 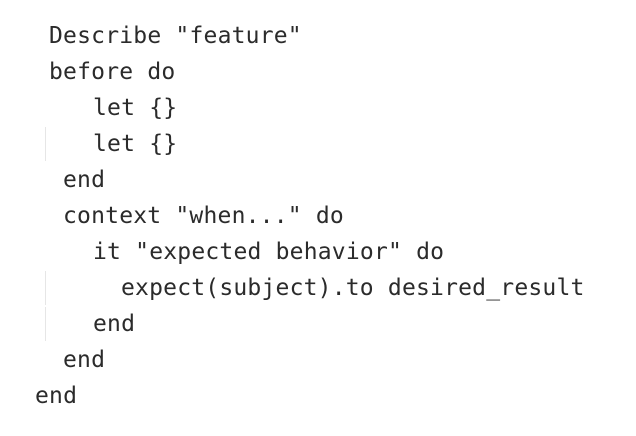 I want to click on code-line: expect(subject).to desired_result, so click(x=353, y=288).